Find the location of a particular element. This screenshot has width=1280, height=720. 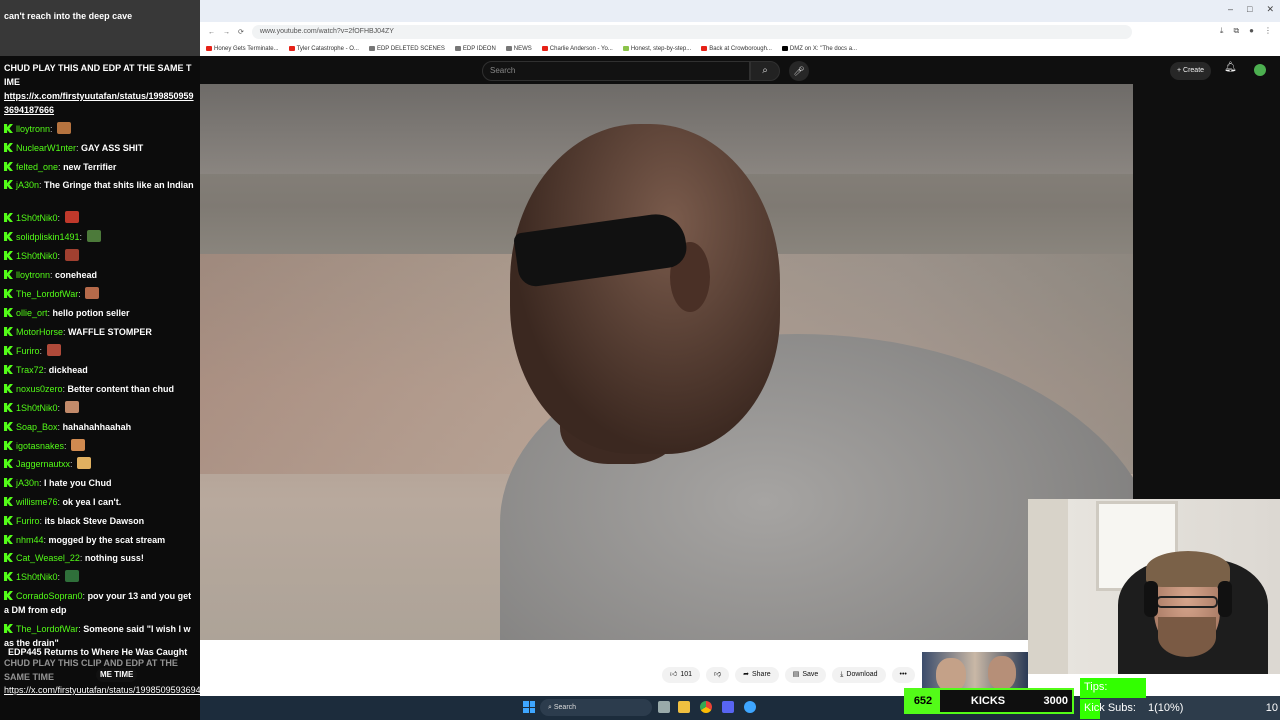

avatar is located at coordinates (1260, 70).